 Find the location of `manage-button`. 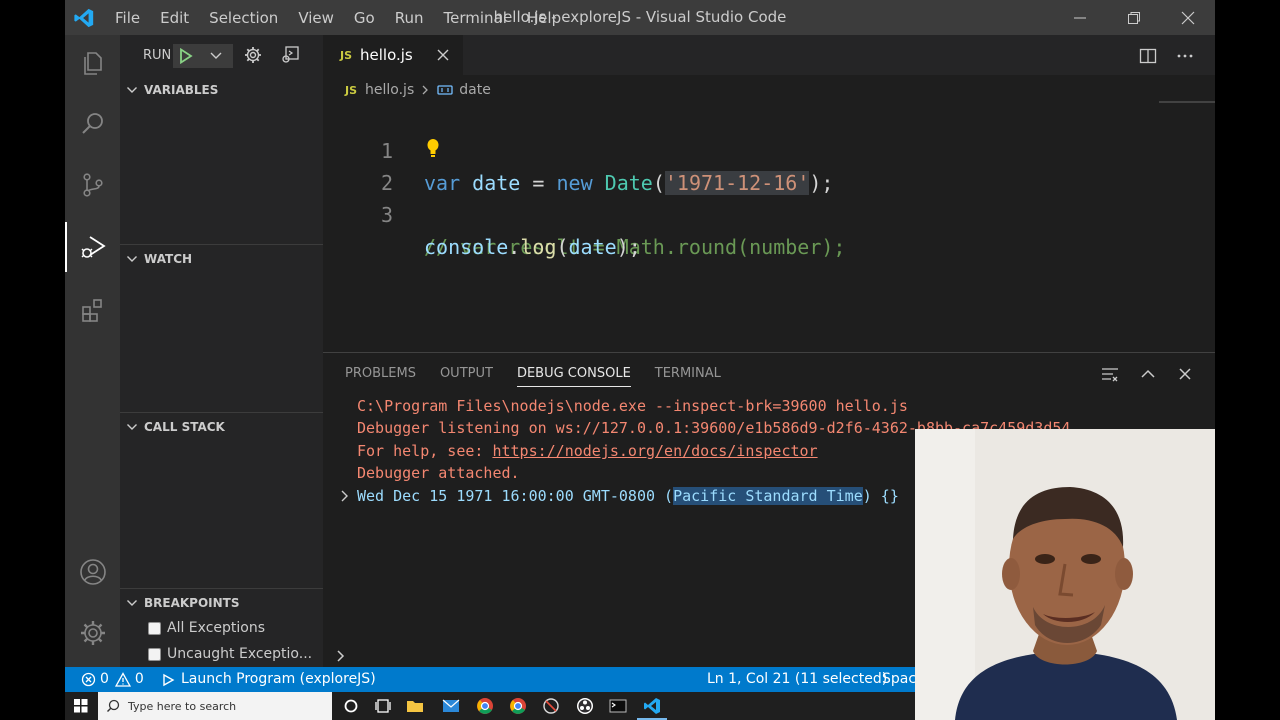

manage-button is located at coordinates (92, 633).